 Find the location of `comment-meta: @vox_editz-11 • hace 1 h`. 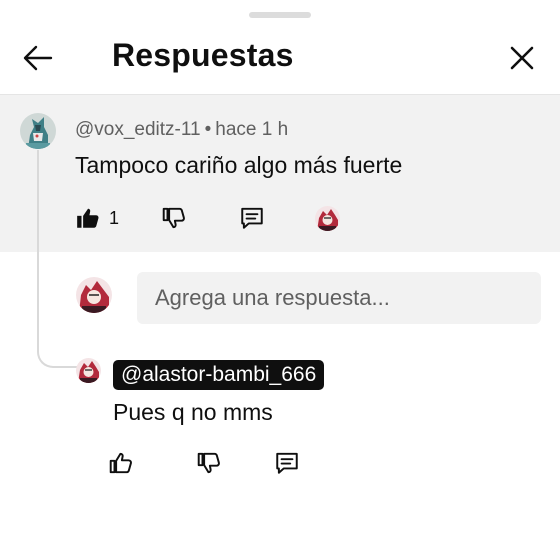

comment-meta: @vox_editz-11 • hace 1 h is located at coordinates (181, 130).